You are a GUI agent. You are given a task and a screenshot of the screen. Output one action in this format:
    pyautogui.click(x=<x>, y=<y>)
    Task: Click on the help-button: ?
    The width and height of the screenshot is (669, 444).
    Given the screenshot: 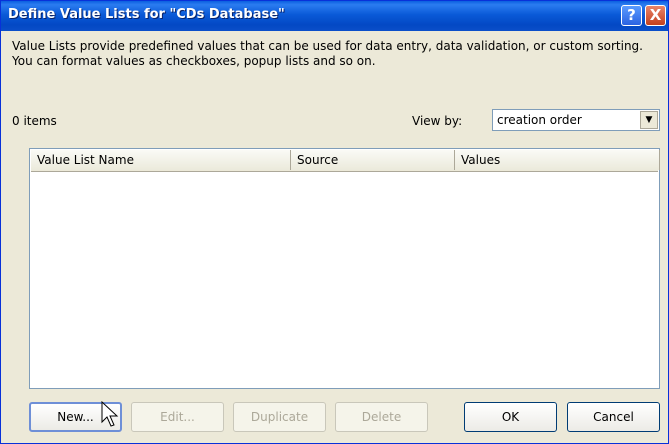 What is the action you would take?
    pyautogui.click(x=631, y=15)
    